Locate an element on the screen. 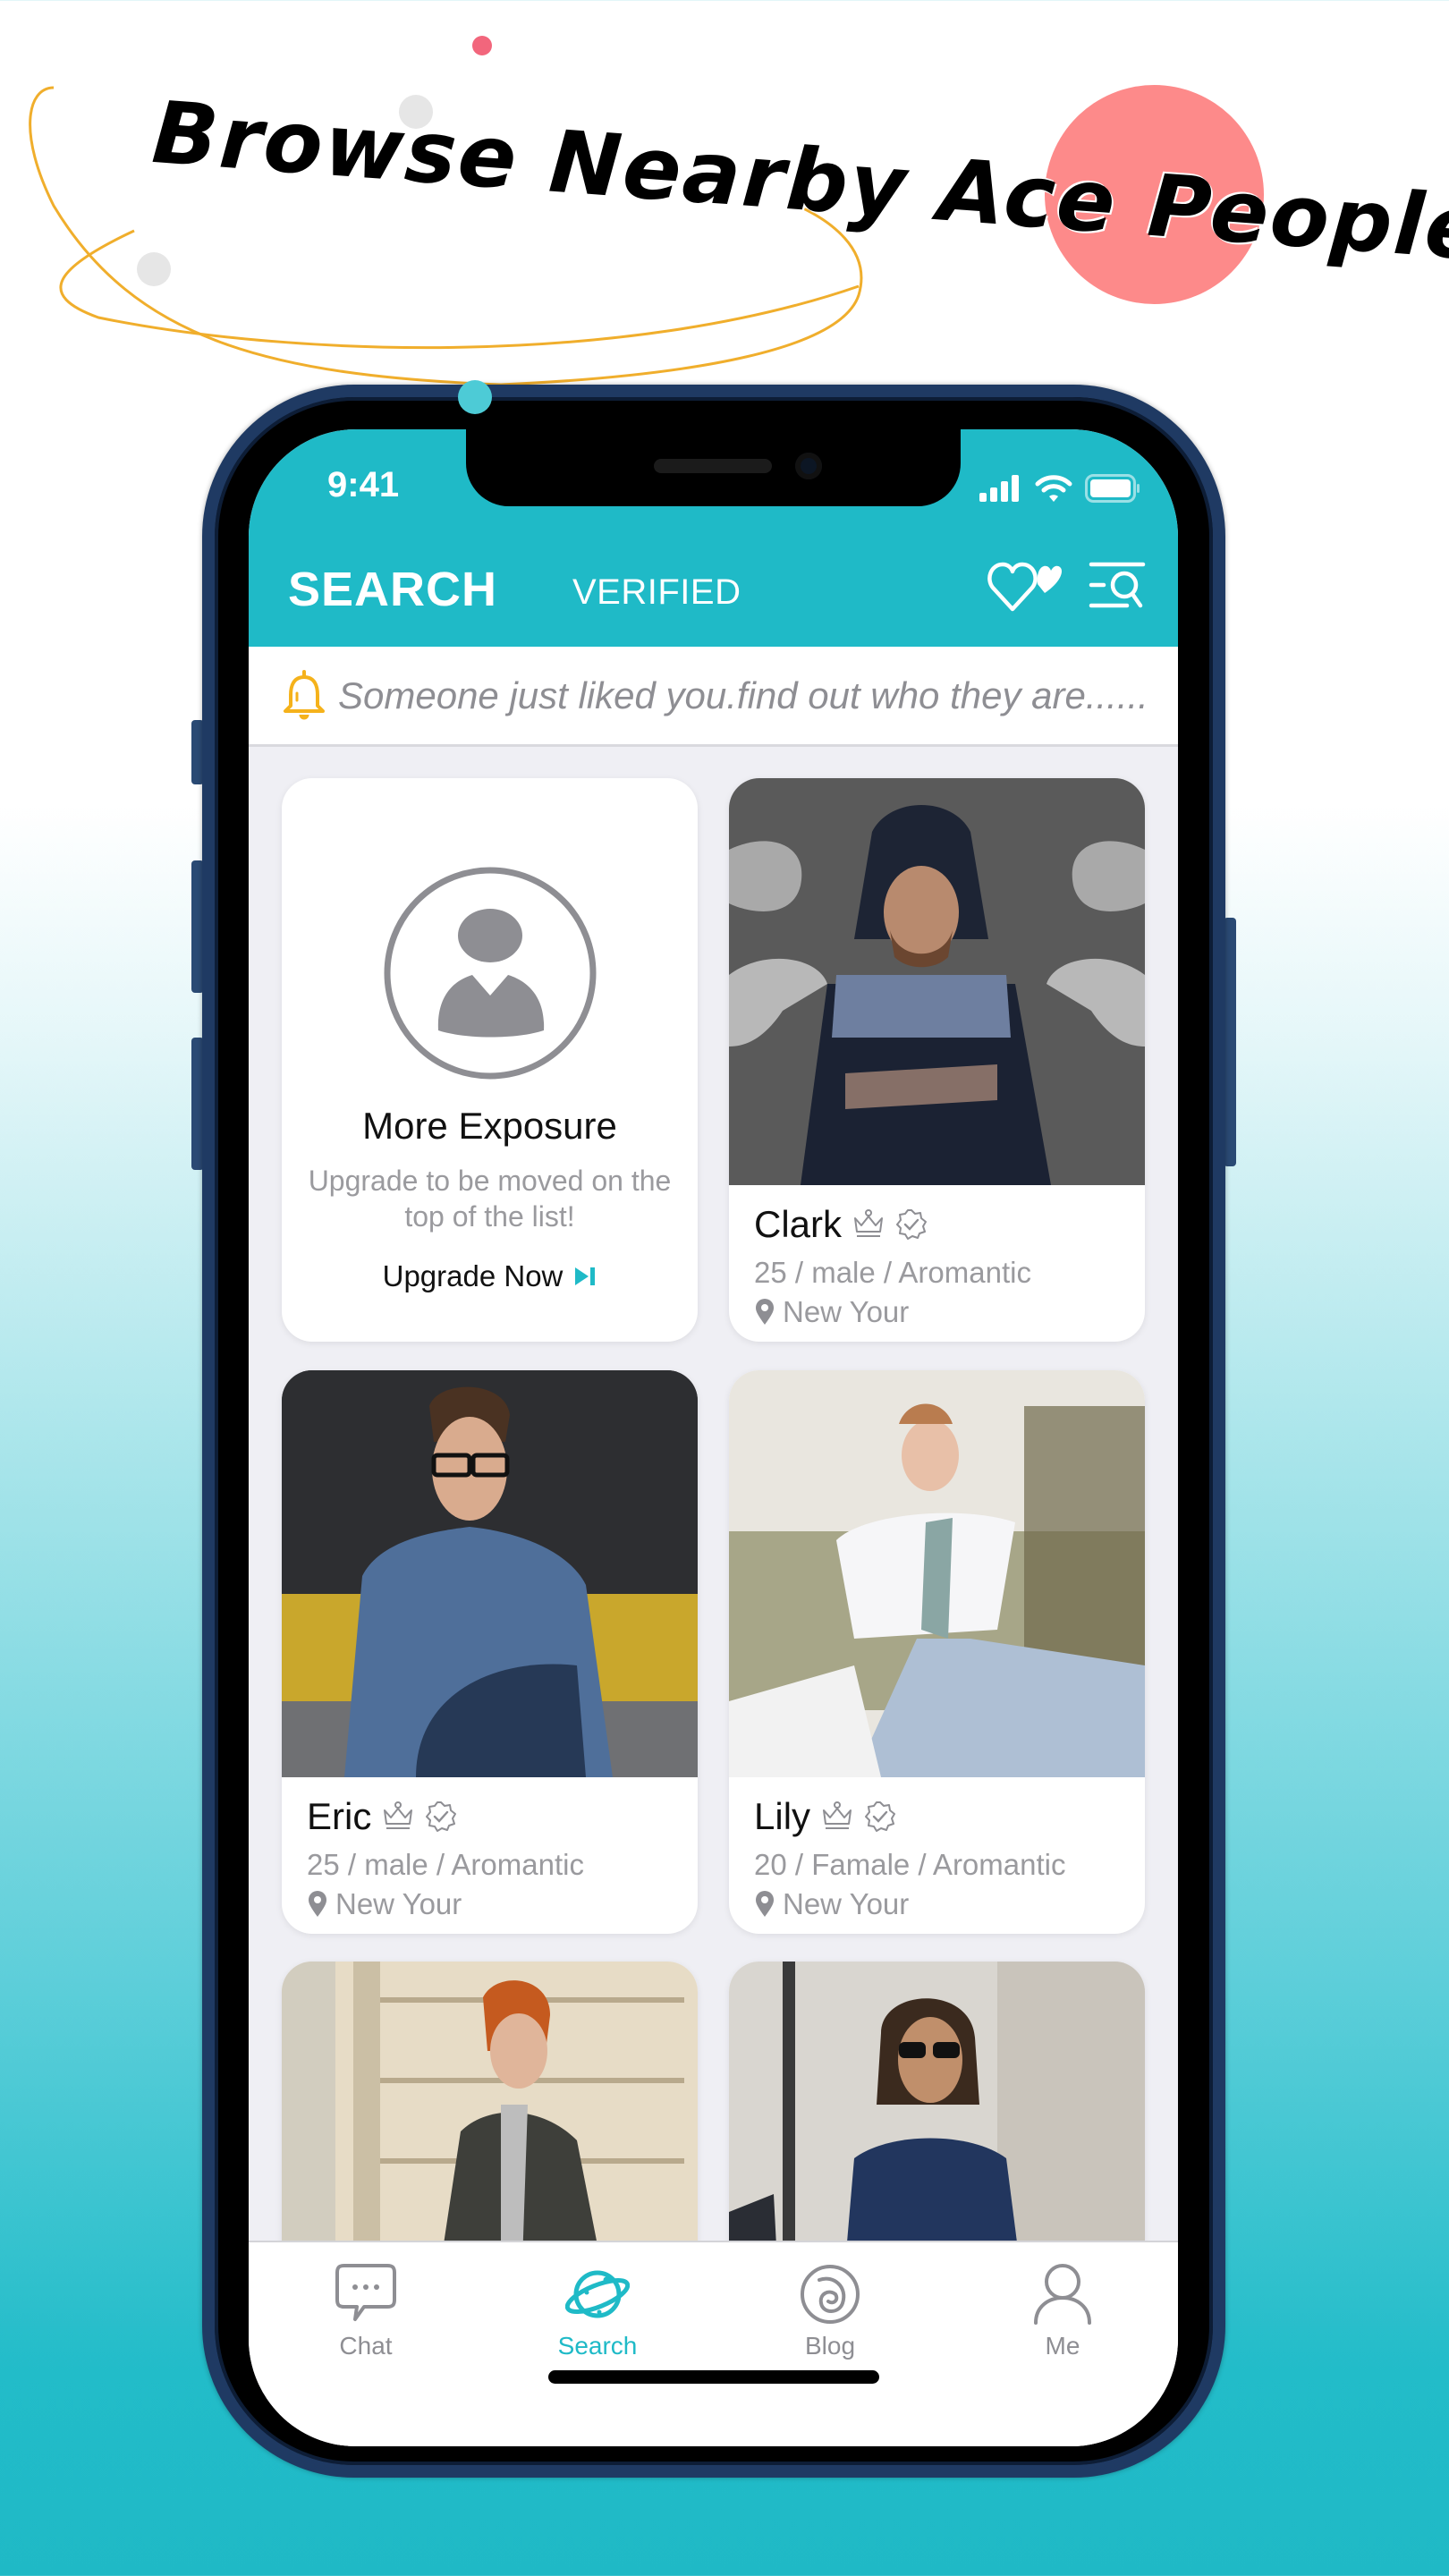  avatar-placeholder-icon is located at coordinates (490, 973).